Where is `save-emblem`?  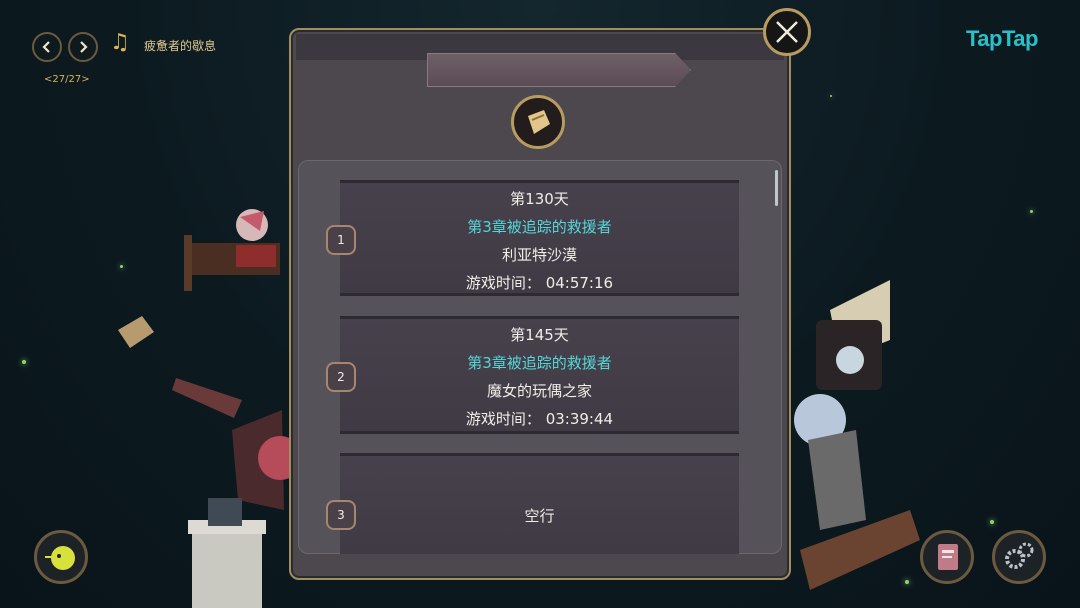
save-emblem is located at coordinates (538, 122).